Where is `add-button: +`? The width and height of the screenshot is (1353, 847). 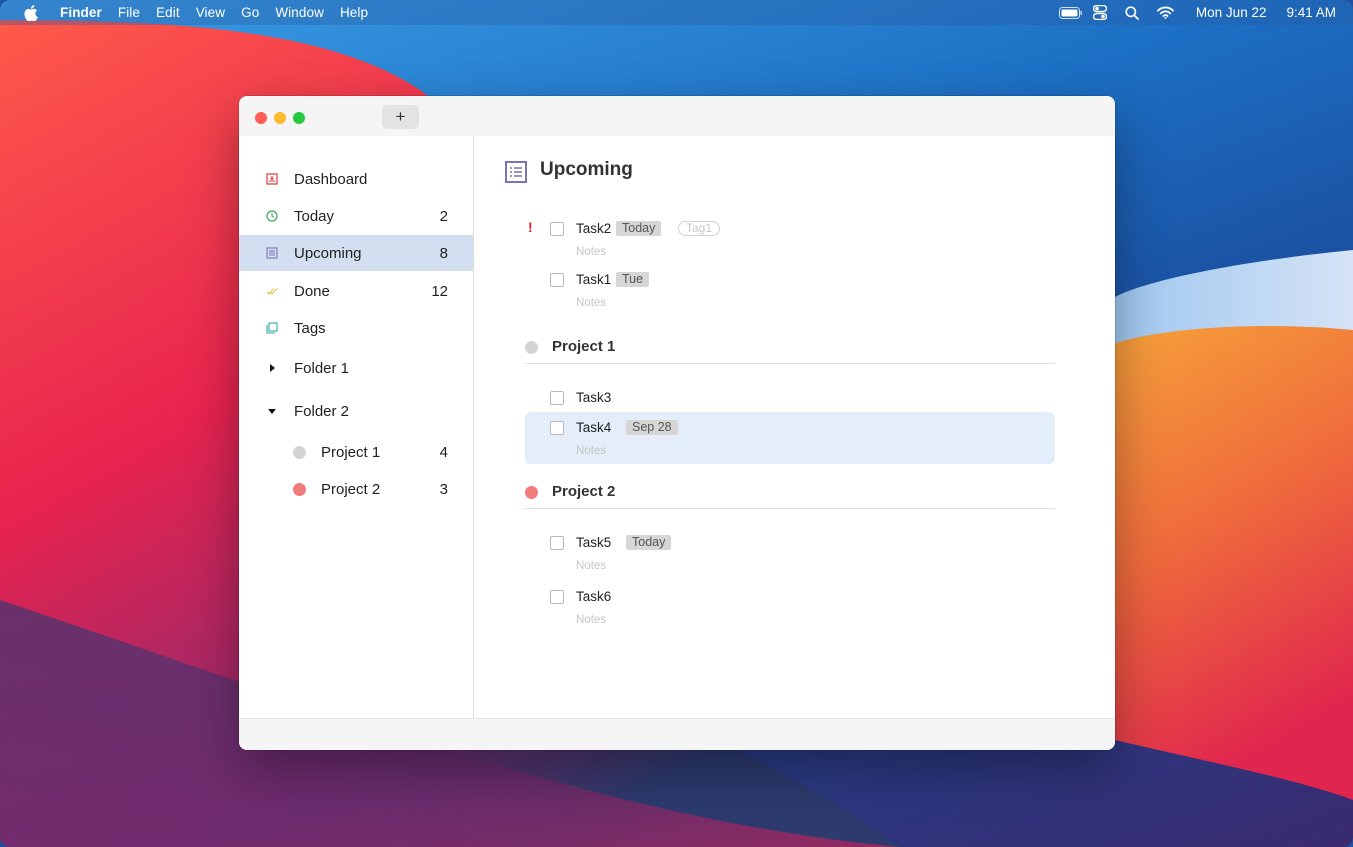 add-button: + is located at coordinates (400, 117).